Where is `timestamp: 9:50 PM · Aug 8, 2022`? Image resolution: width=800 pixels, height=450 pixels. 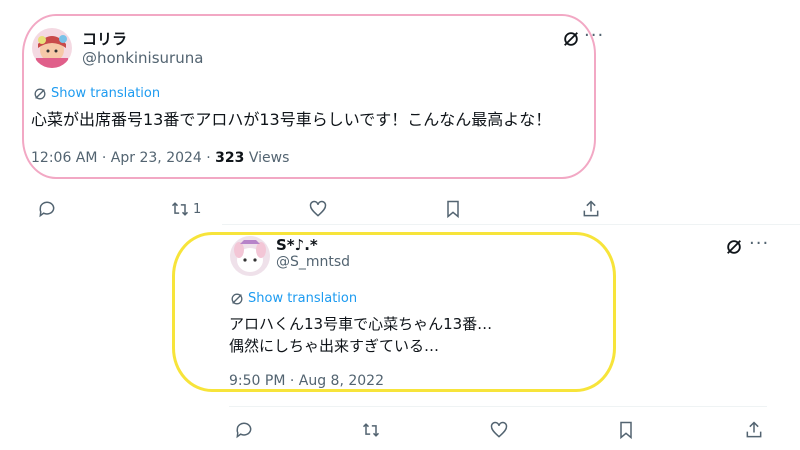 timestamp: 9:50 PM · Aug 8, 2022 is located at coordinates (306, 381).